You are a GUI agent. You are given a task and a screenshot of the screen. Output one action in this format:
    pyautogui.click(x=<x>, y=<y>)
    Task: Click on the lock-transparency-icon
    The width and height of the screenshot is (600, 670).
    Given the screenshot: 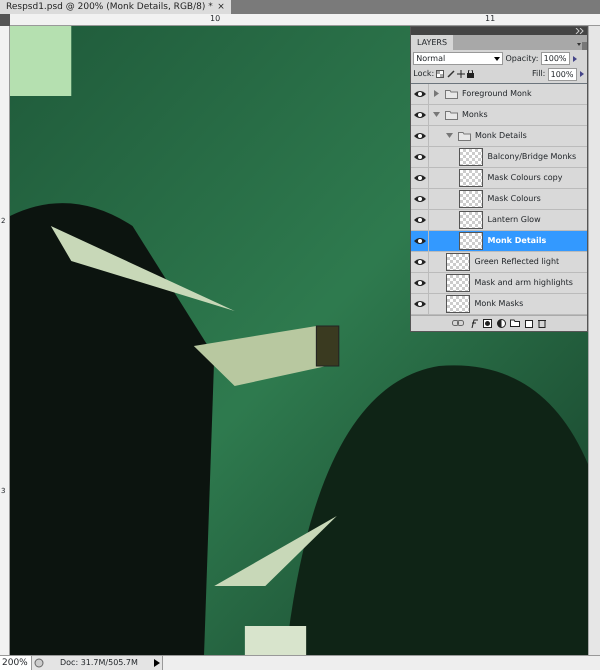 What is the action you would take?
    pyautogui.click(x=440, y=74)
    